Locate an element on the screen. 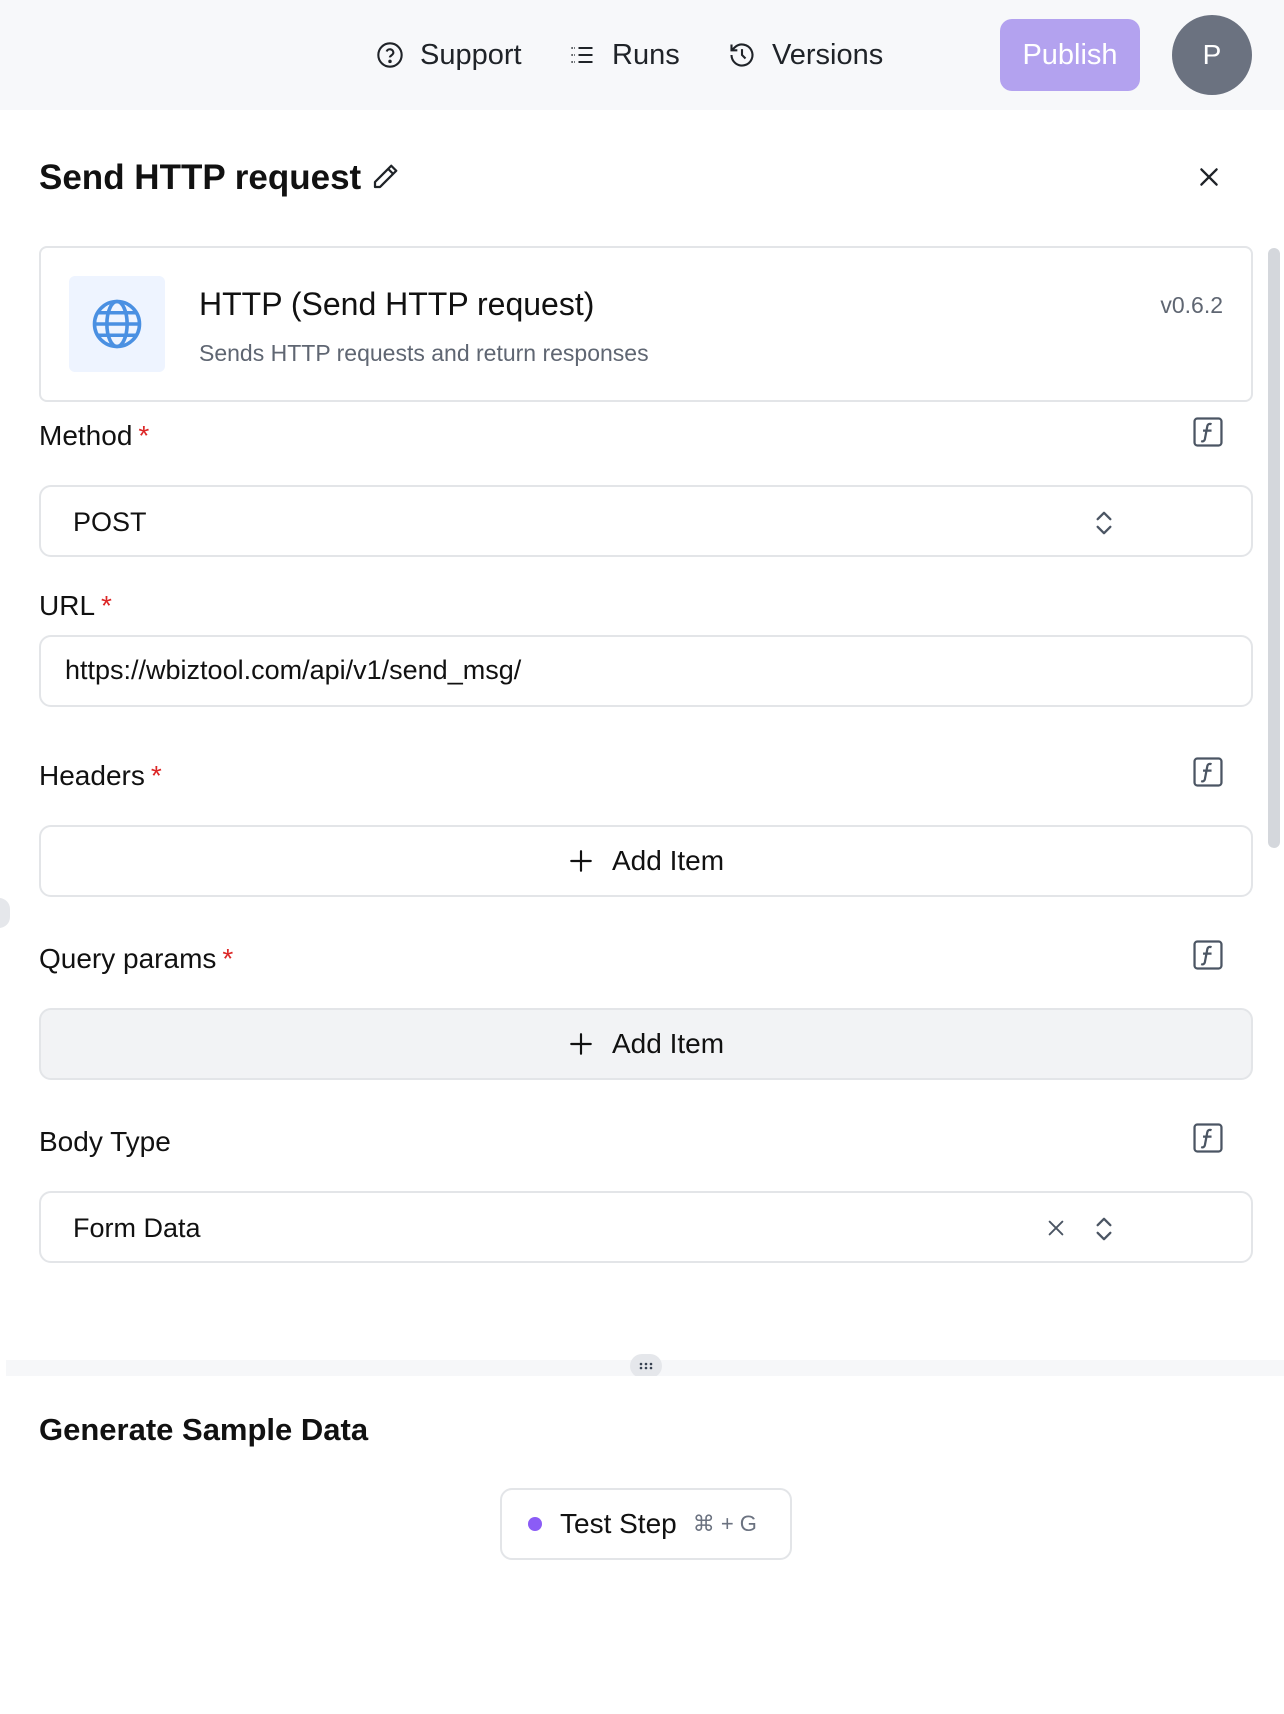 This screenshot has height=1714, width=1284. method-value: POST is located at coordinates (110, 522).